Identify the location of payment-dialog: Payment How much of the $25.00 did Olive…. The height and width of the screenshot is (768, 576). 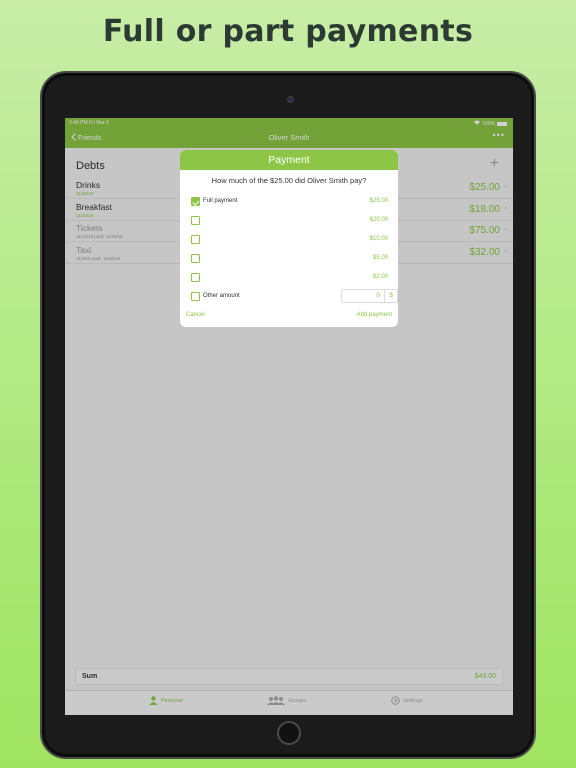
(289, 238).